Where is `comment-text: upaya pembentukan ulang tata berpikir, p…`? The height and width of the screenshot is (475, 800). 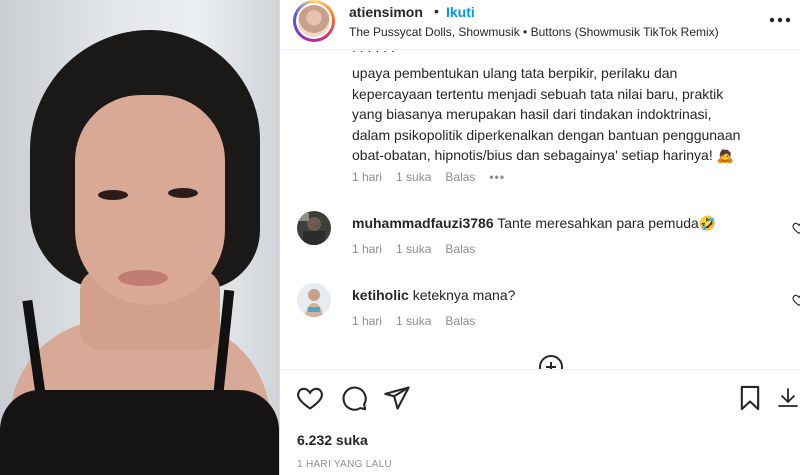 comment-text: upaya pembentukan ulang tata berpikir, p… is located at coordinates (562, 114).